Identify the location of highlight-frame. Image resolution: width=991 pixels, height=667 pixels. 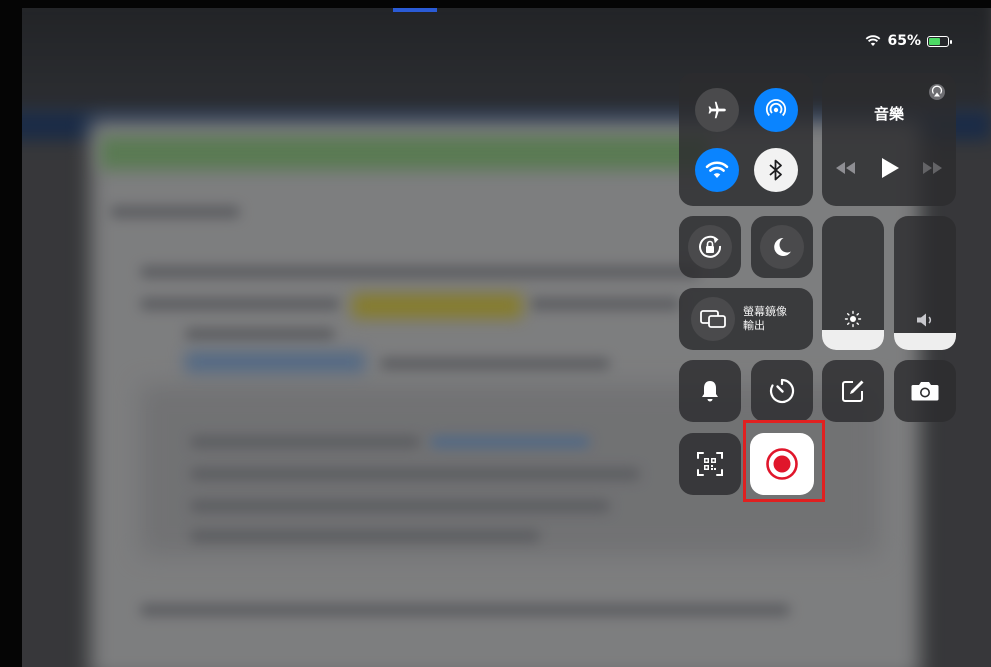
(784, 461).